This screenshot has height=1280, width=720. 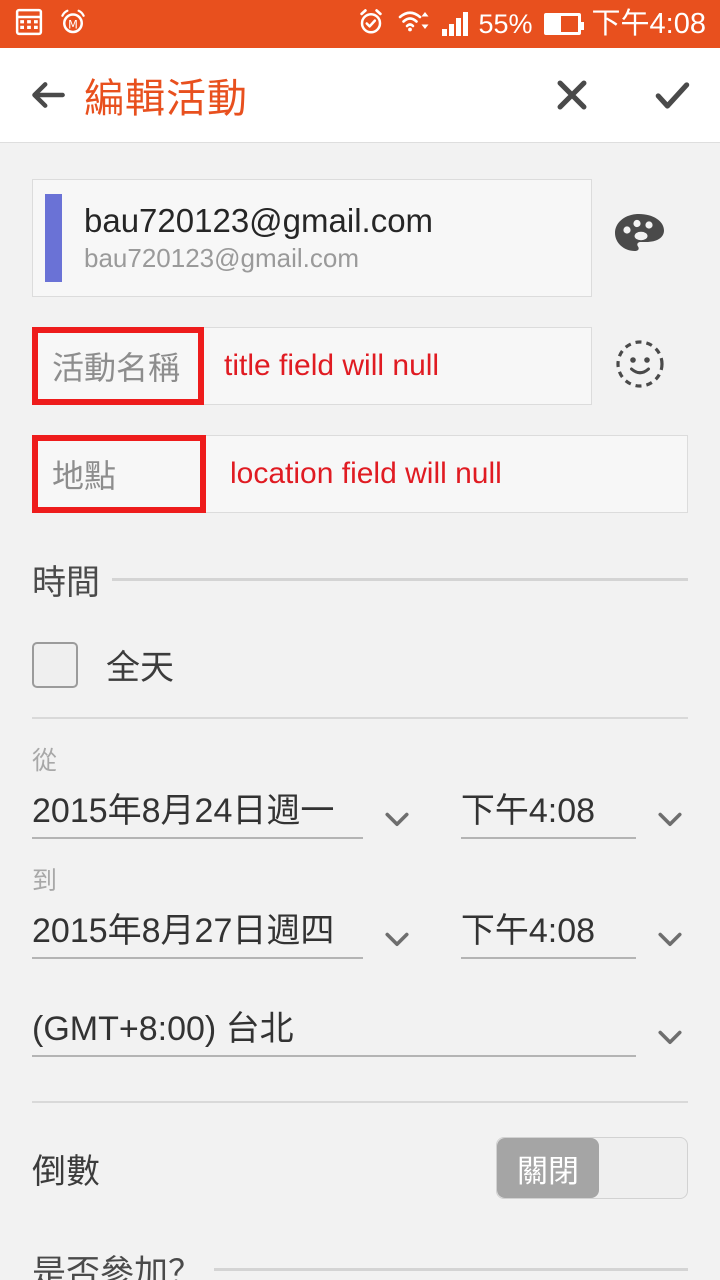 What do you see at coordinates (140, 668) in the screenshot?
I see `all-day-label: 全天` at bounding box center [140, 668].